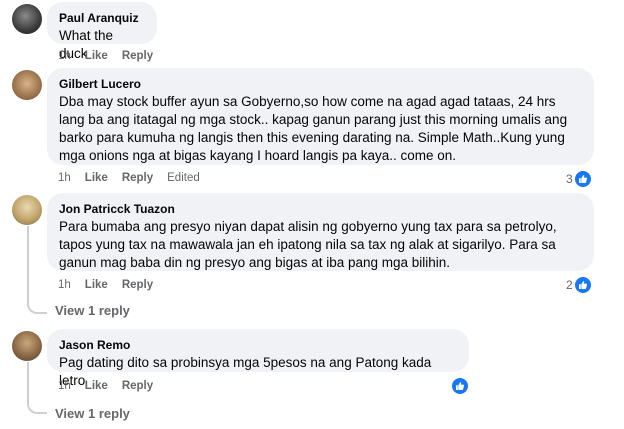  I want to click on commenter-name: Gilbert Lucero, so click(320, 84).